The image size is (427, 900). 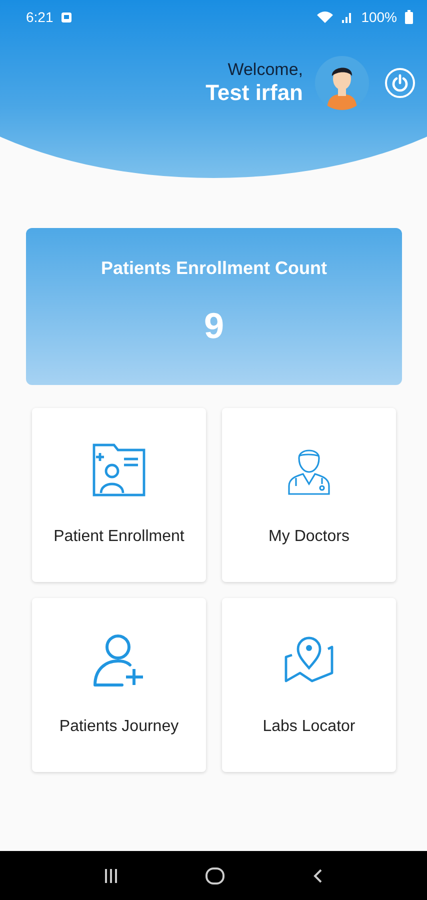 I want to click on menu-tile: Labs Locator, so click(x=309, y=685).